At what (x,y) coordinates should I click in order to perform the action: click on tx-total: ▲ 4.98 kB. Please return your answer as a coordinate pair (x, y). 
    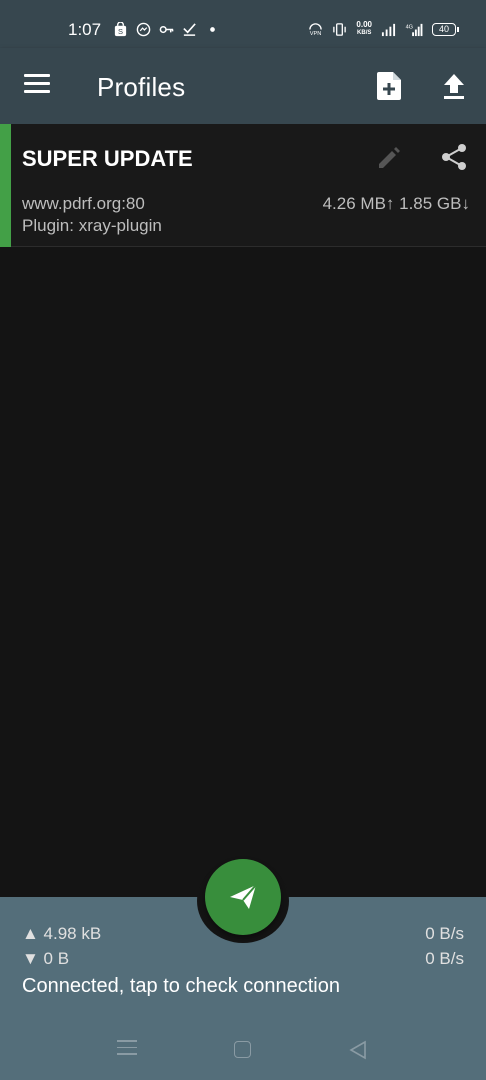
    Looking at the image, I should click on (62, 933).